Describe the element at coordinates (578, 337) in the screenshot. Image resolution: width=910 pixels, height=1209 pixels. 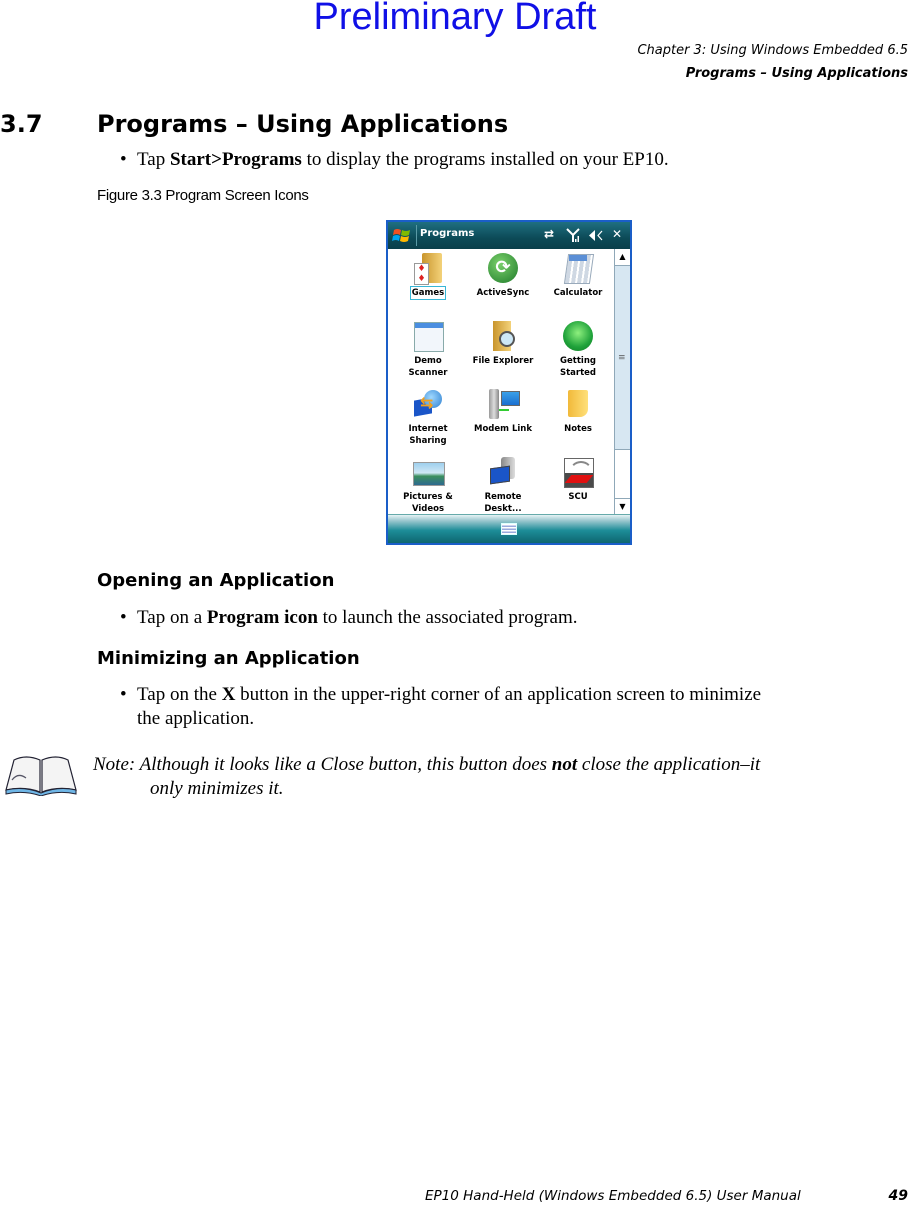
I see `getting-started-icon` at that location.